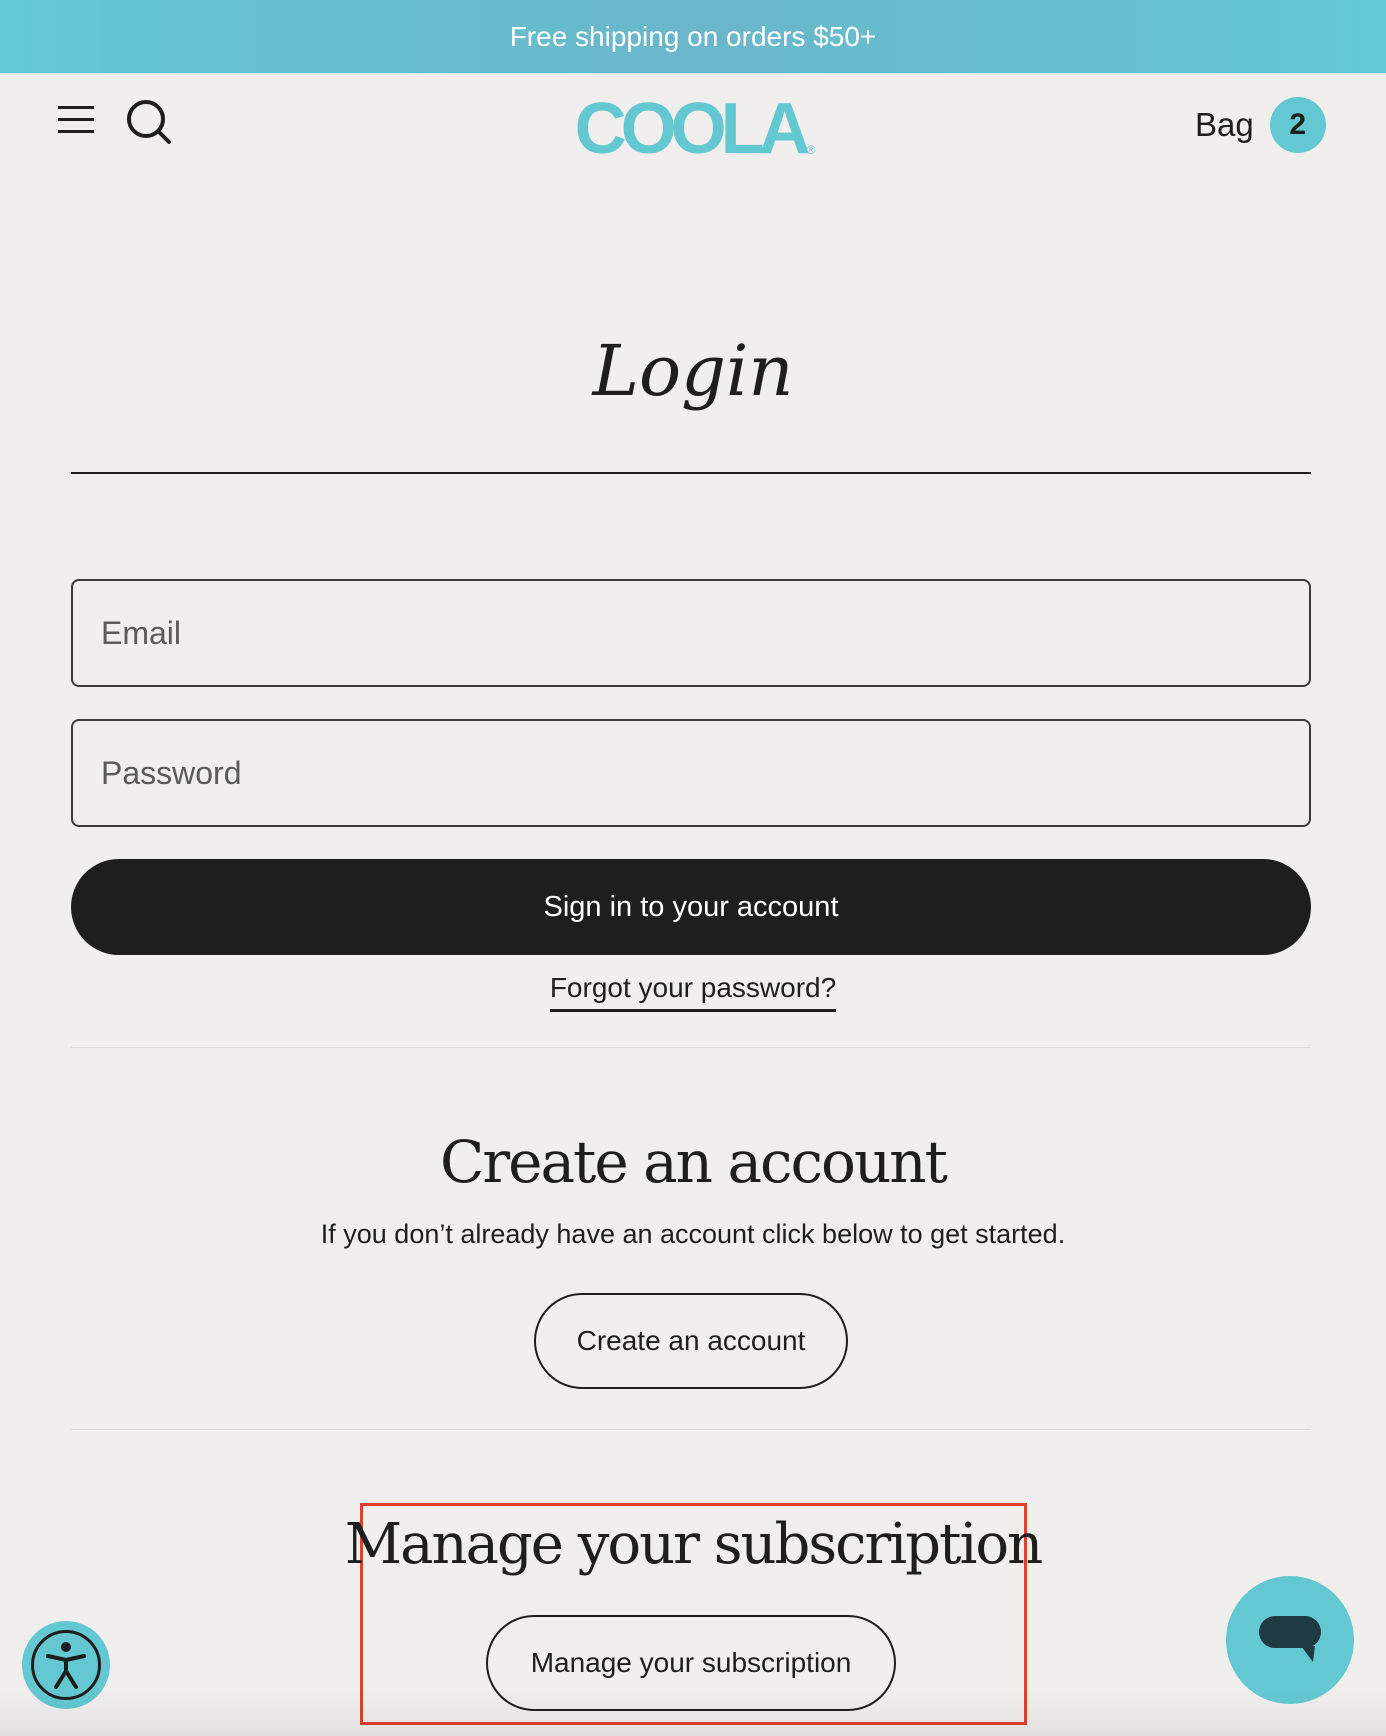  Describe the element at coordinates (1224, 124) in the screenshot. I see `bag-label: Bag` at that location.